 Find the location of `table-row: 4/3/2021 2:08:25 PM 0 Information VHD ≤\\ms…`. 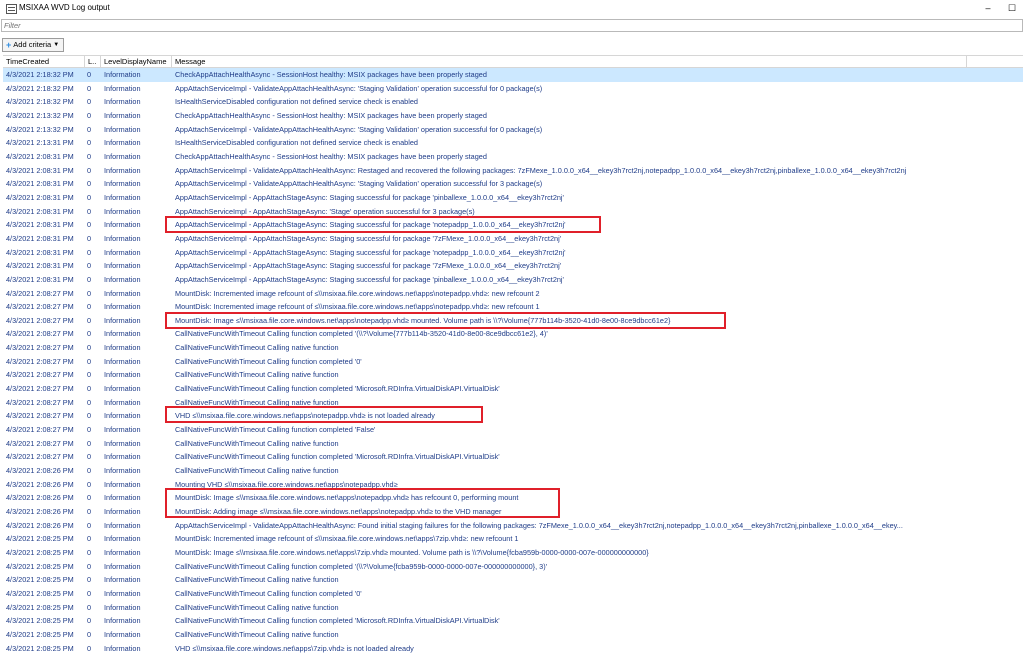

table-row: 4/3/2021 2:08:25 PM 0 Information VHD ≤\\ms… is located at coordinates (513, 649).